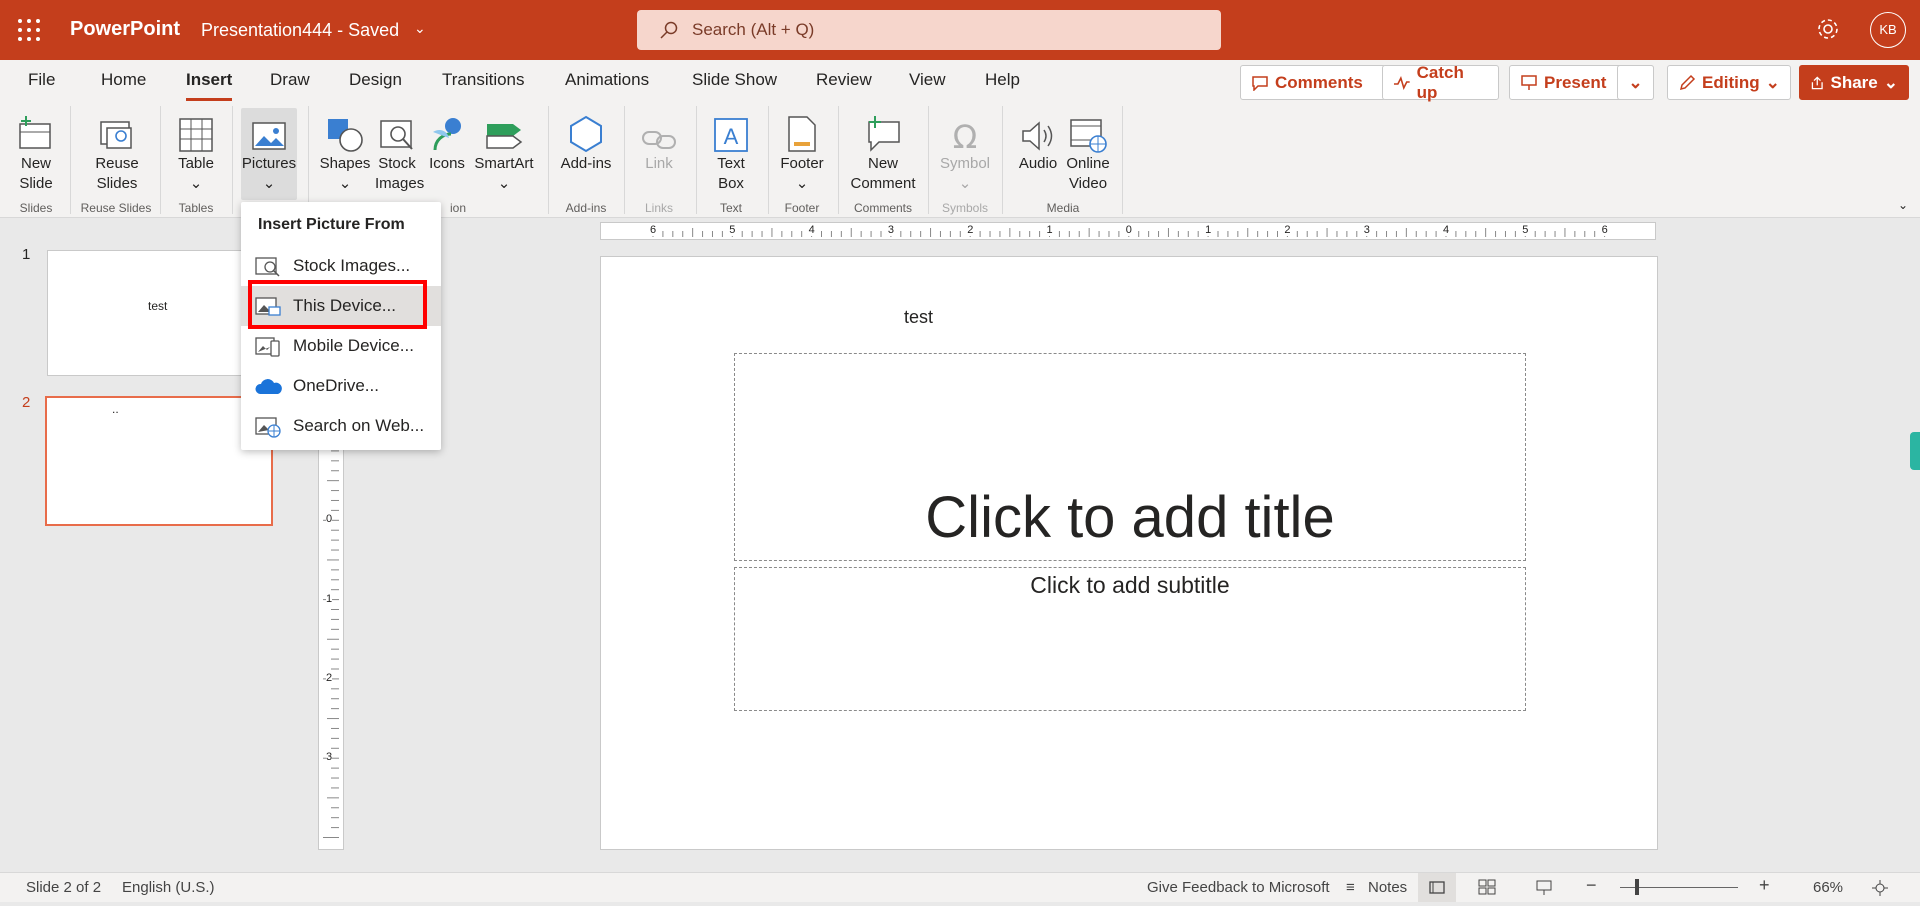 Image resolution: width=1920 pixels, height=906 pixels. Describe the element at coordinates (965, 163) in the screenshot. I see `symbol-label: Symbol` at that location.